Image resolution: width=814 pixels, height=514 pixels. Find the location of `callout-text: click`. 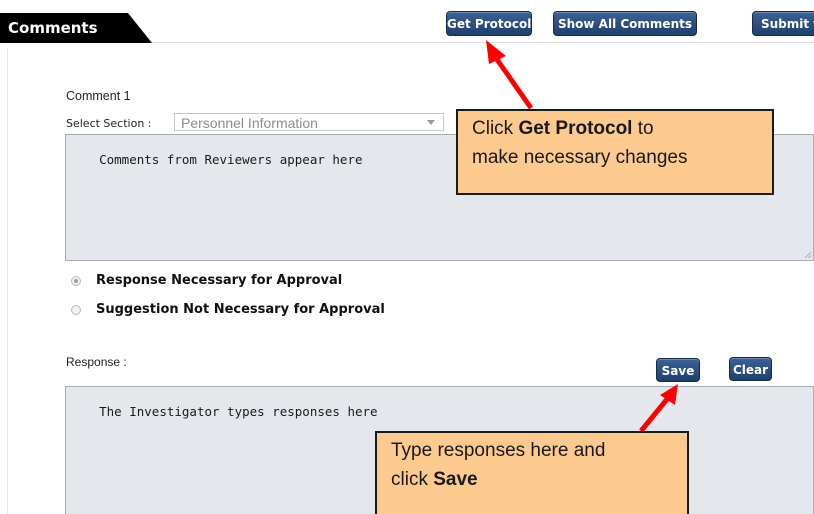

callout-text: click is located at coordinates (412, 479).